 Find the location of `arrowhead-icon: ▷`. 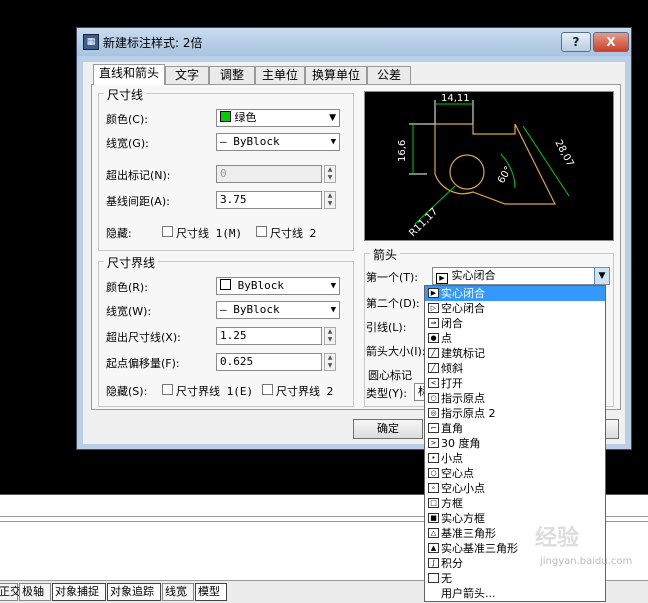

arrowhead-icon: ▷ is located at coordinates (433, 308).